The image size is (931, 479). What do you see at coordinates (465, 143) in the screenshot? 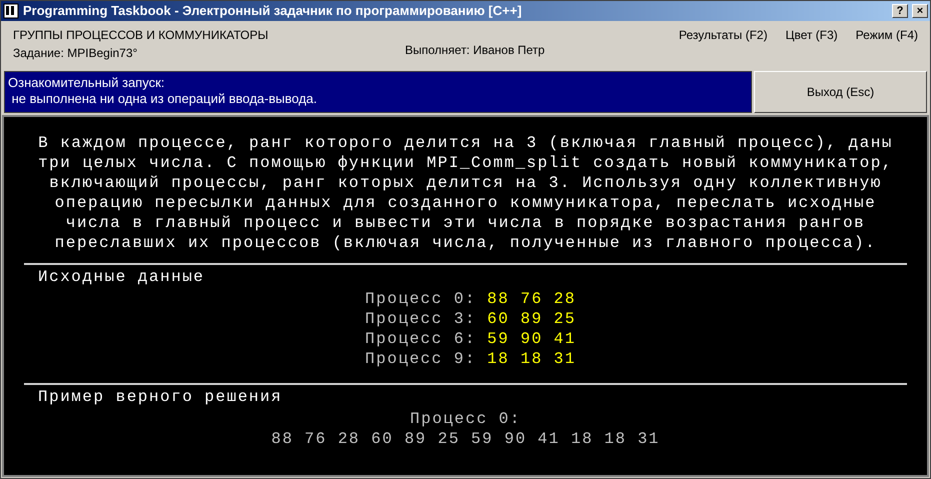
I see `description-line: В каждом процессе, ранг которого делится на 3 (включая главный процесс), даны` at bounding box center [465, 143].